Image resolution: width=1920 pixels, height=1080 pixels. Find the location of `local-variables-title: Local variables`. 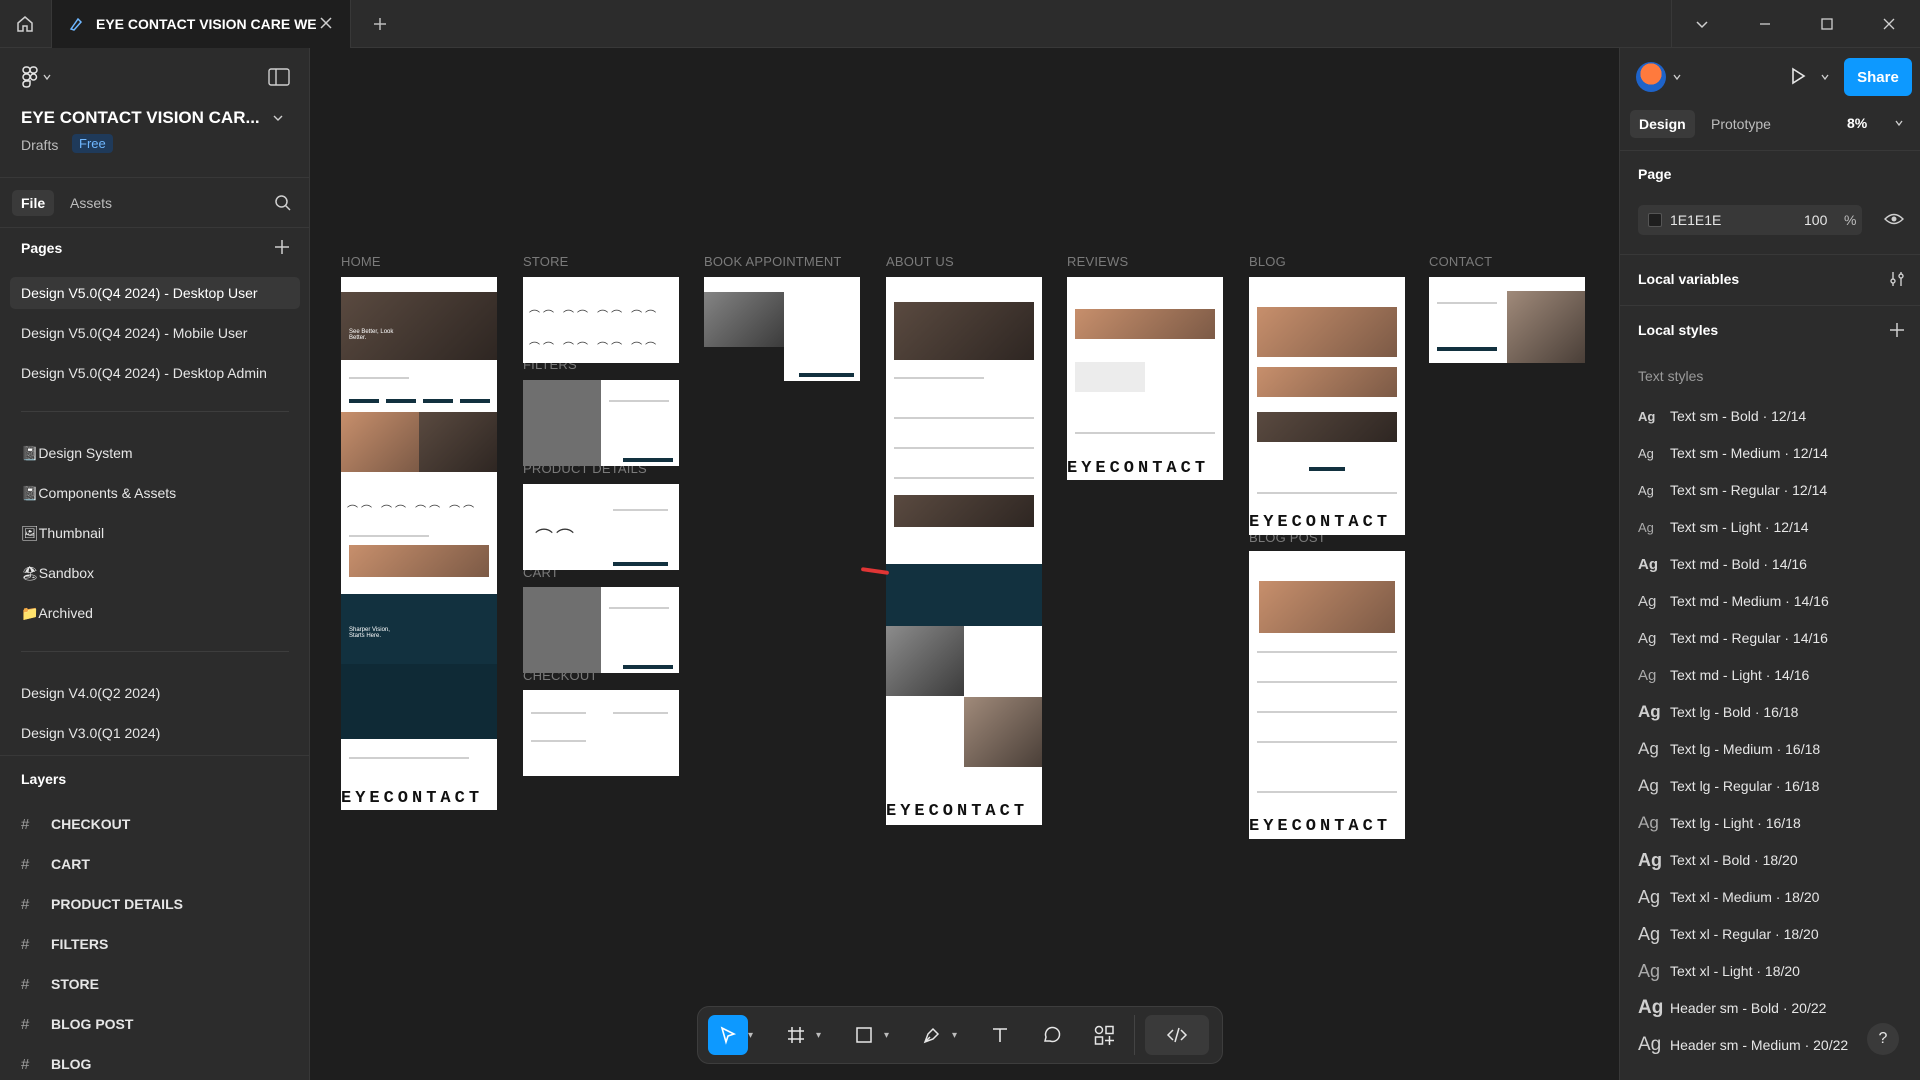

local-variables-title: Local variables is located at coordinates (1688, 279).